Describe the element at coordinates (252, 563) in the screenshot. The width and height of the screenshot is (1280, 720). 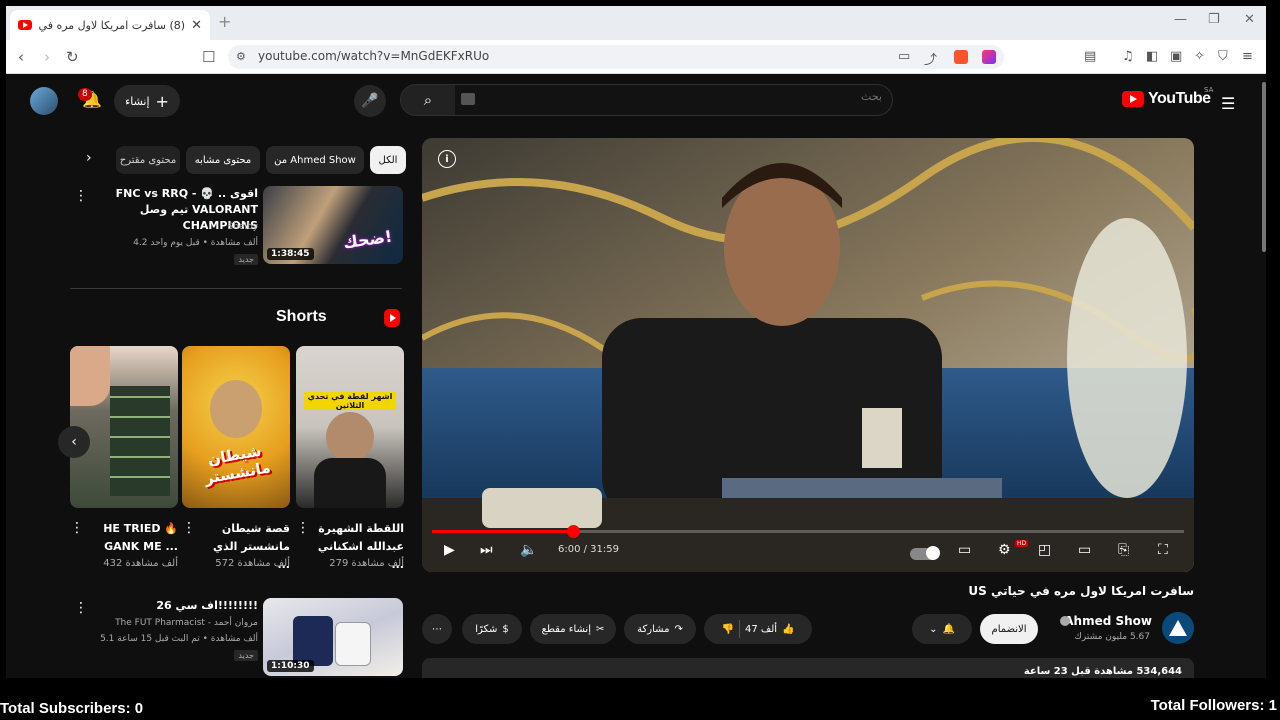
I see `short-views: 572 ألف مشاهدة` at that location.